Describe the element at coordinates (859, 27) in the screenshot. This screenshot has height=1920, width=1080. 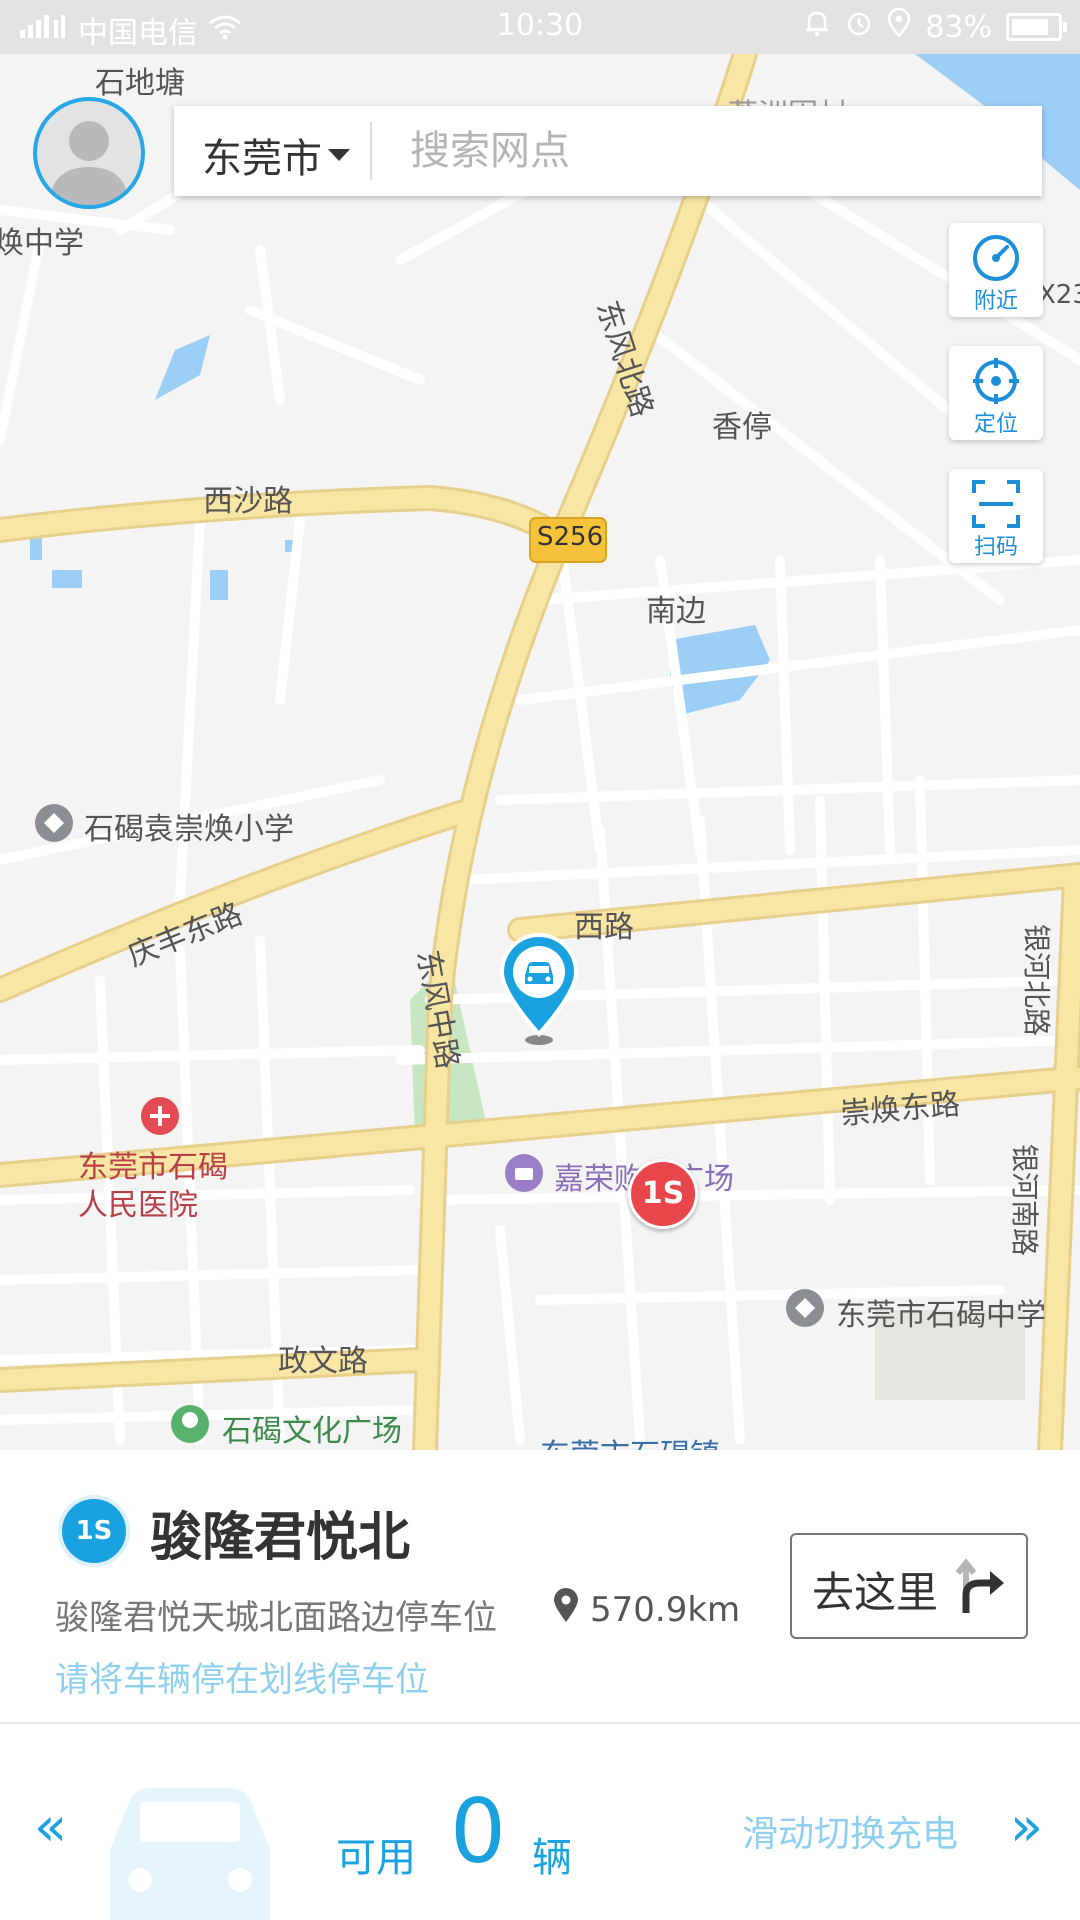
I see `alarm-icon` at that location.